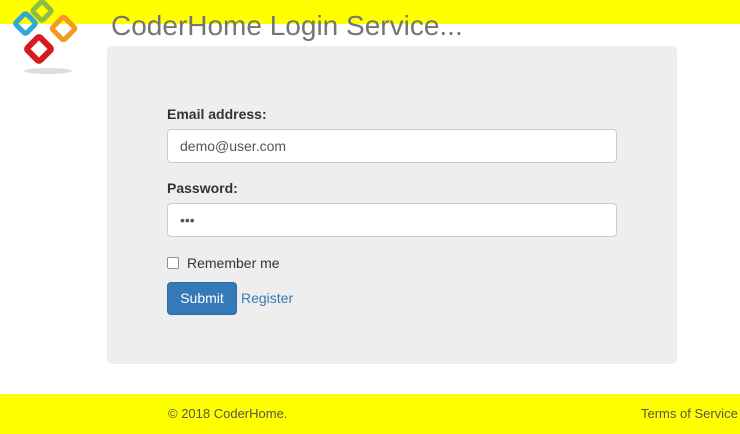 The width and height of the screenshot is (740, 434). Describe the element at coordinates (392, 220) in the screenshot. I see `password-field` at that location.